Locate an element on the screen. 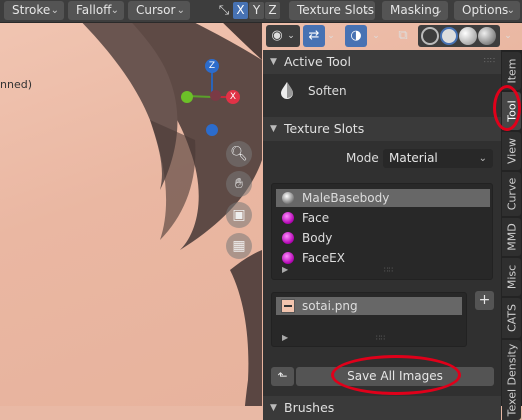 This screenshot has width=522, height=420. overlays-icon: ◑ is located at coordinates (356, 36).